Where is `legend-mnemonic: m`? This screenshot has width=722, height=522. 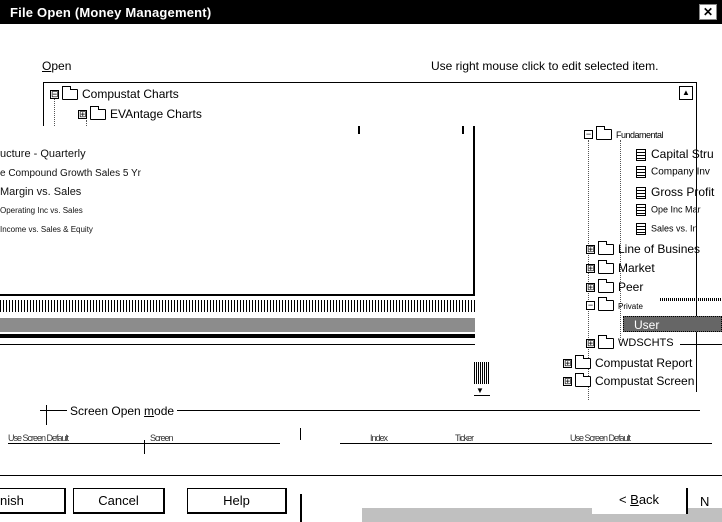
legend-mnemonic: m is located at coordinates (149, 411).